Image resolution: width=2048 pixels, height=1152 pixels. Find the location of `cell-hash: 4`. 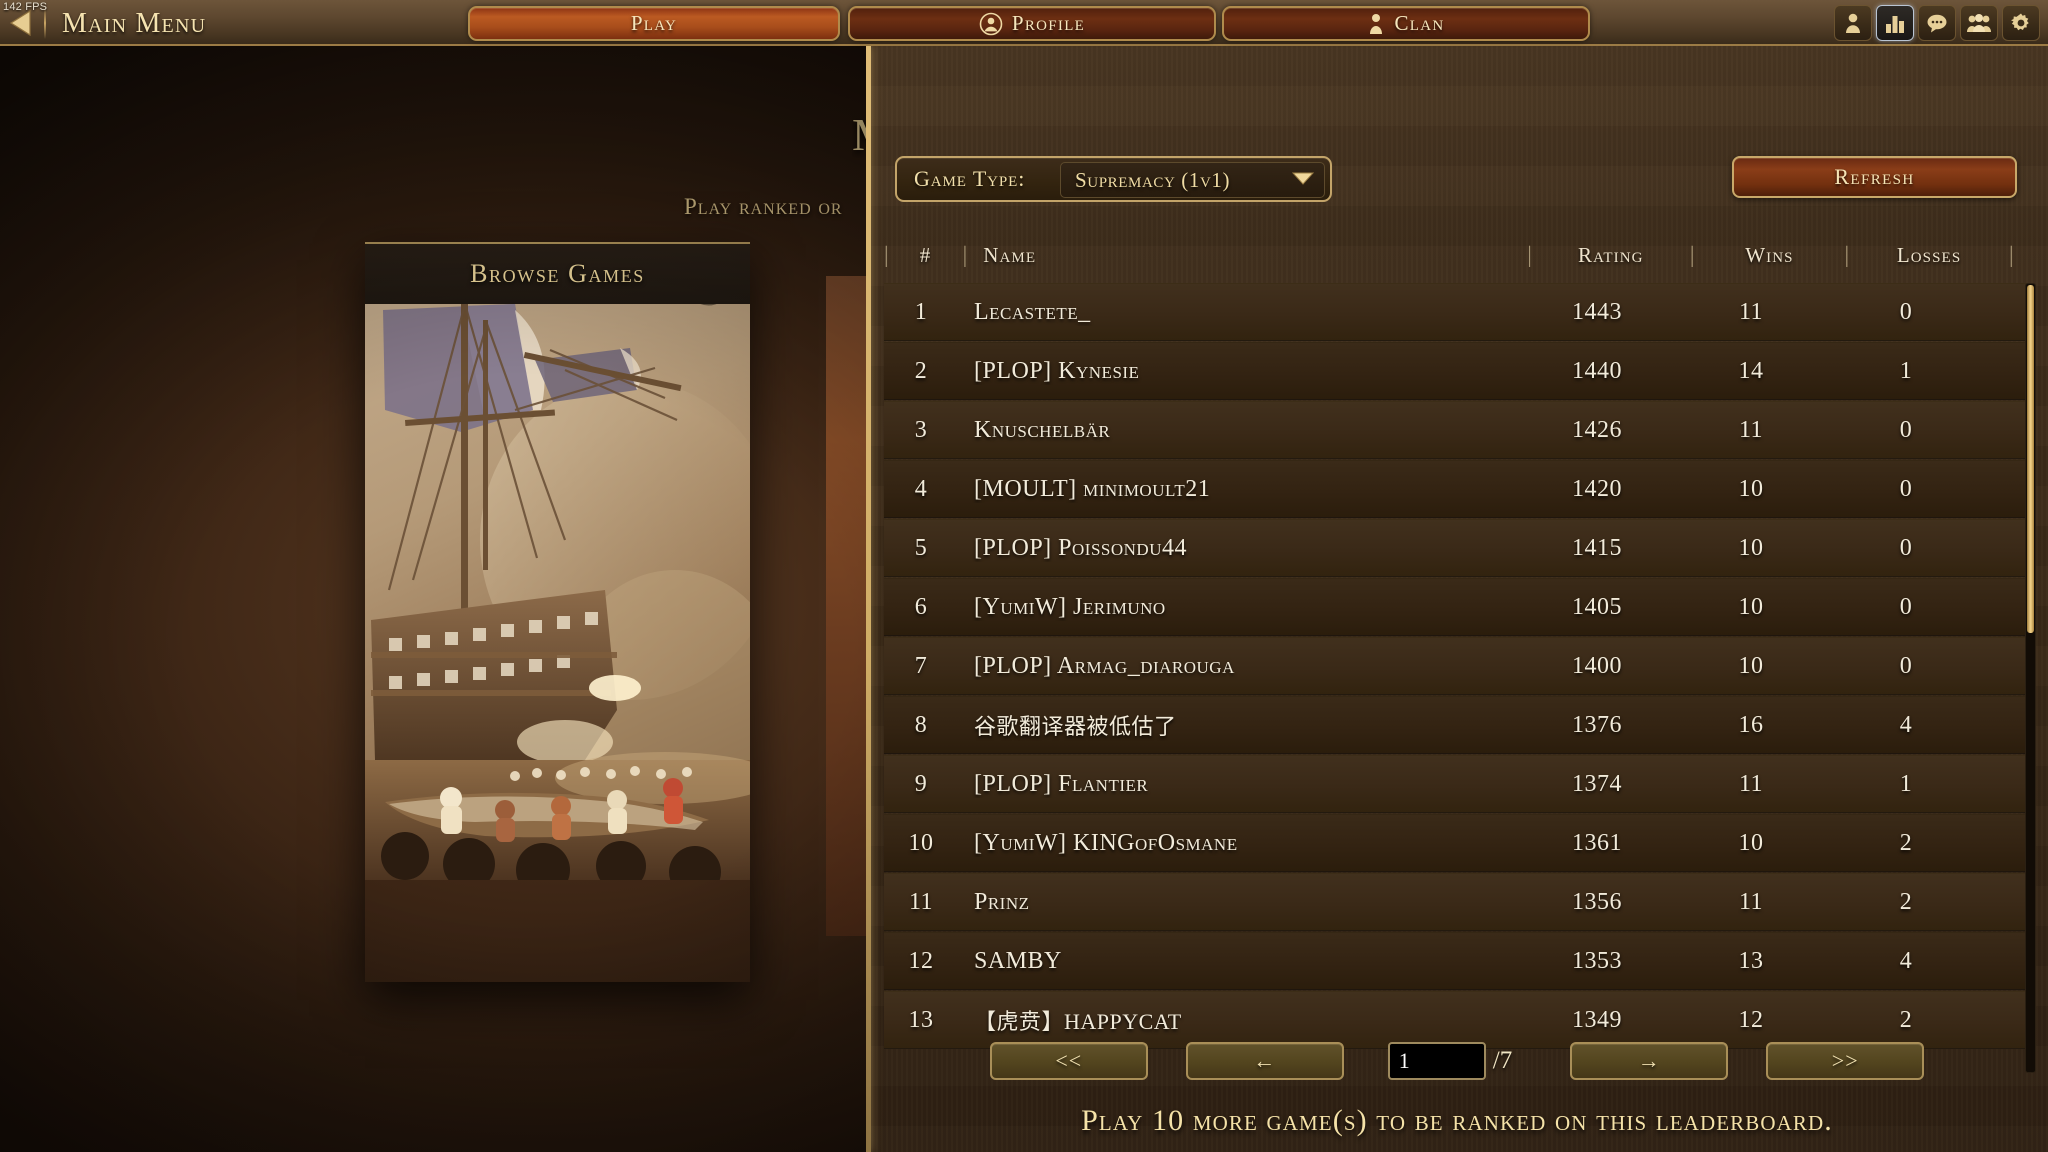

cell-hash: 4 is located at coordinates (921, 488).